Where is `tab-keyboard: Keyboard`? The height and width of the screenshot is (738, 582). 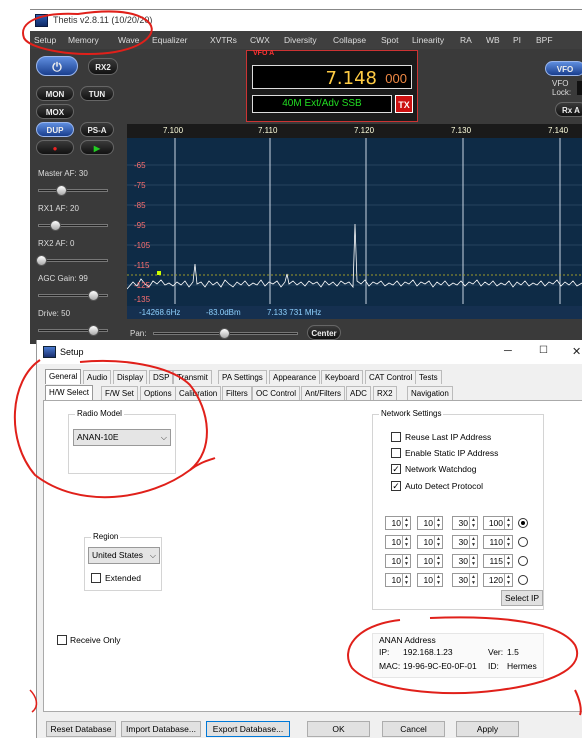 tab-keyboard: Keyboard is located at coordinates (342, 377).